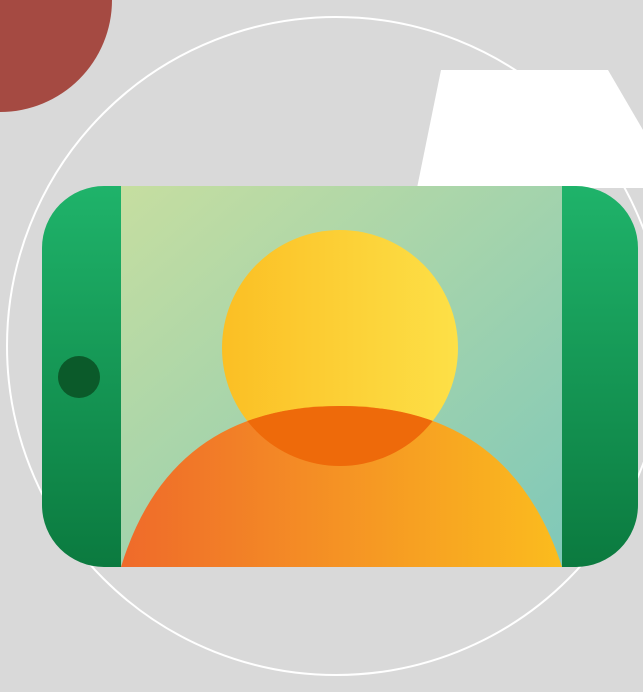  I want to click on white-card-shape, so click(530, 129).